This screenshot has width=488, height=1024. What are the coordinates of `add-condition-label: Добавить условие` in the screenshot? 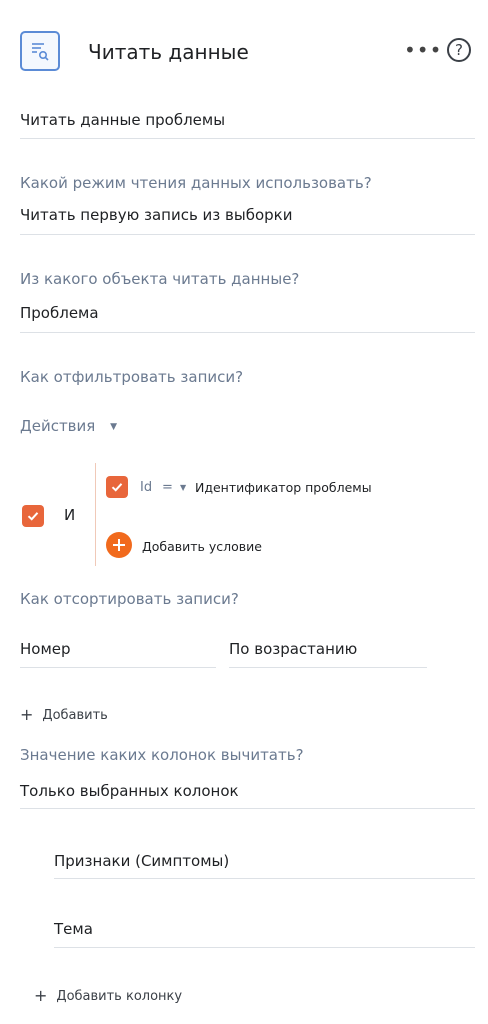 It's located at (202, 546).